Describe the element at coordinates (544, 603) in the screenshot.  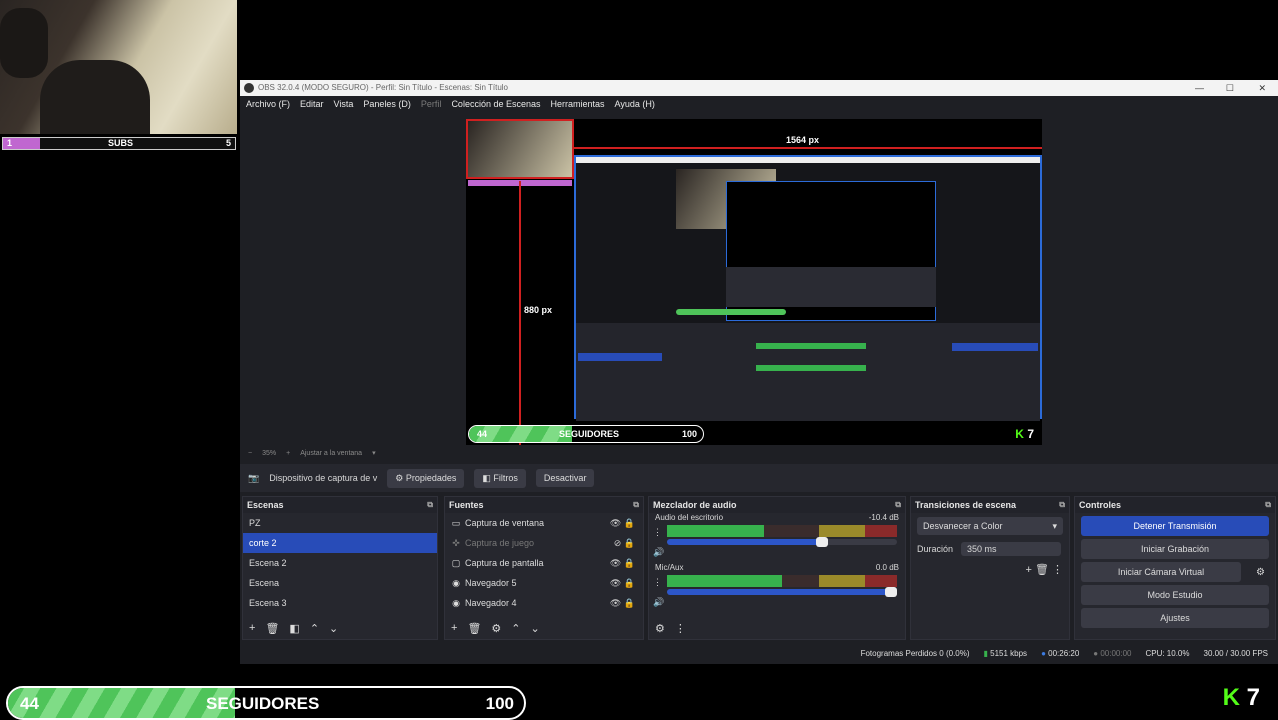
I see `source-item: ◉ Navegador 4 👁 🔒` at that location.